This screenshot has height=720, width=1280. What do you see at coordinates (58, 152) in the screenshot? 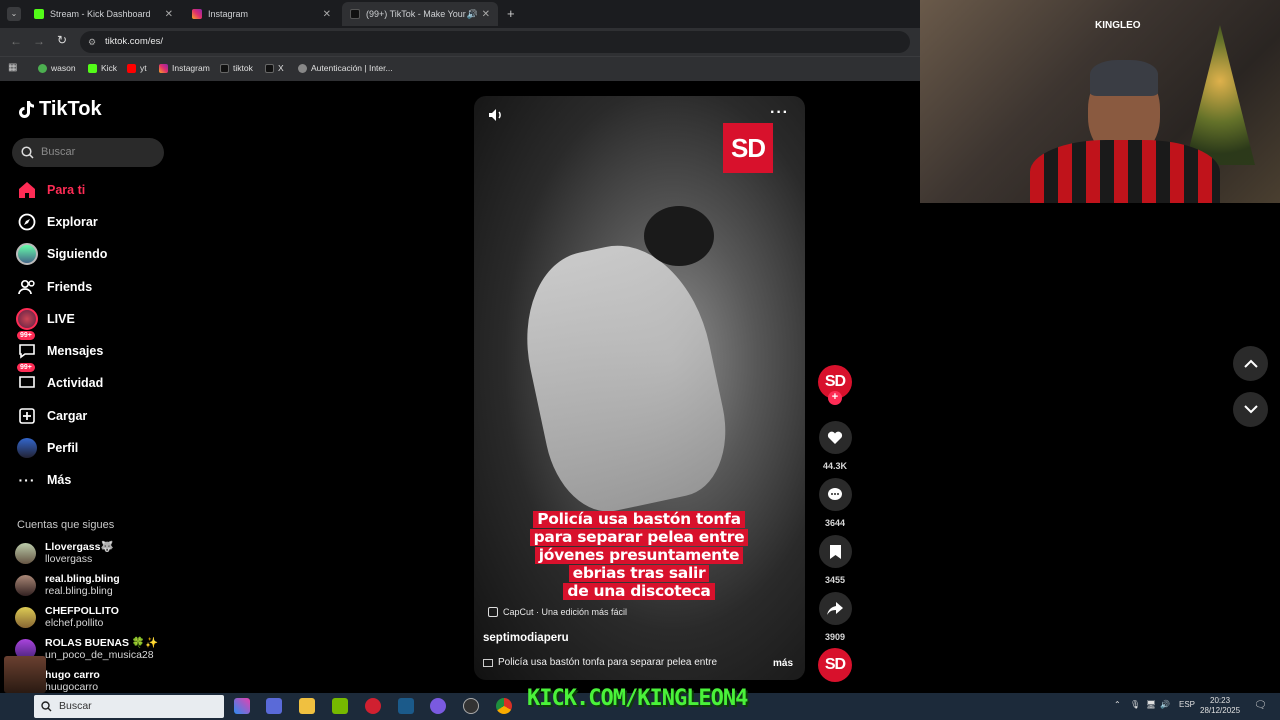
I see `search-placeholder: Buscar` at bounding box center [58, 152].